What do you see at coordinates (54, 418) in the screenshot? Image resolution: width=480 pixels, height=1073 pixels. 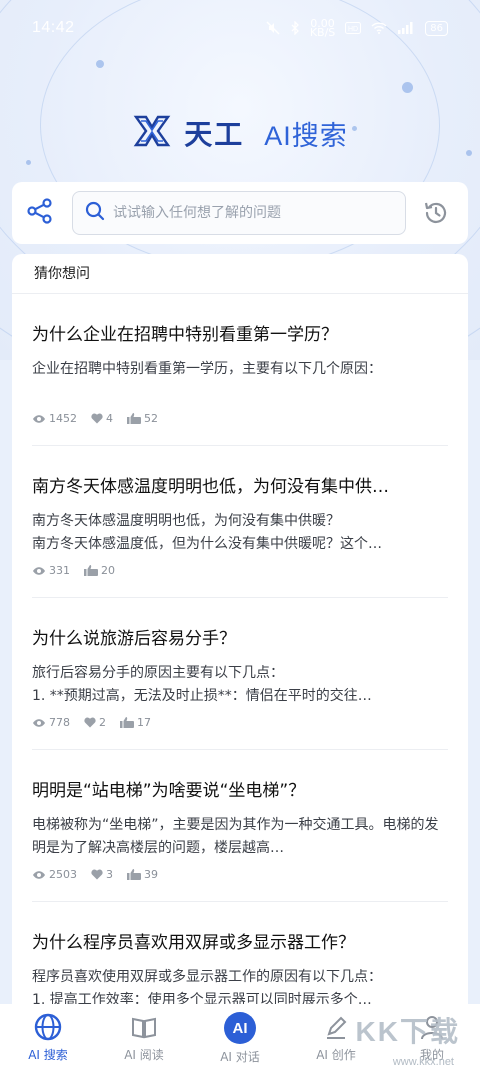 I see `views-stat: 1452` at bounding box center [54, 418].